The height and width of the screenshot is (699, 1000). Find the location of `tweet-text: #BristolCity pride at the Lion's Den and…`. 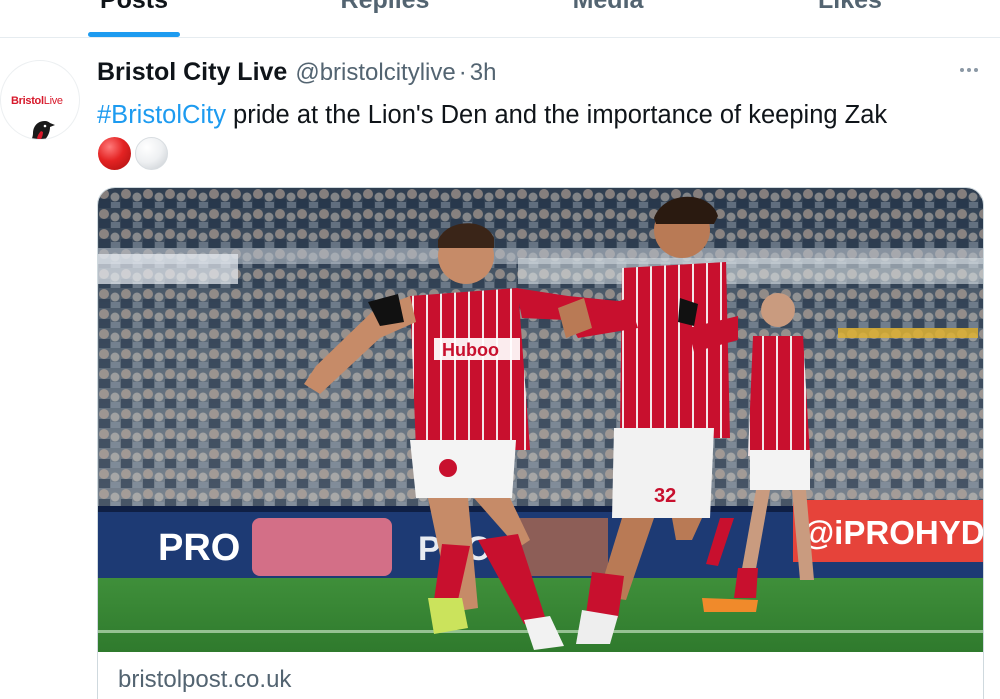

tweet-text: #BristolCity pride at the Lion's Den and… is located at coordinates (542, 115).